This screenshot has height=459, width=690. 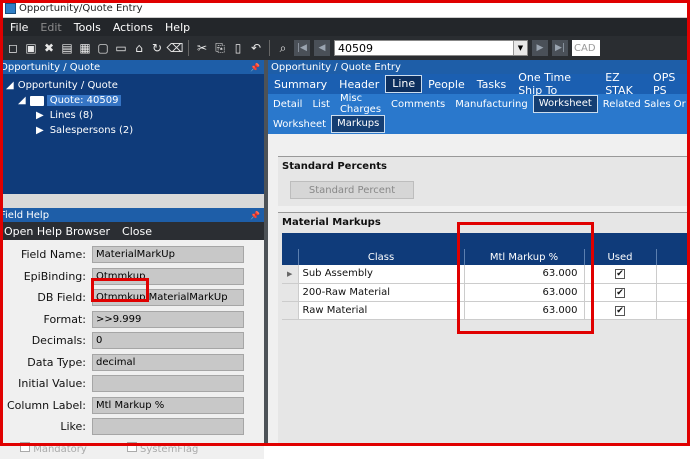 What do you see at coordinates (220, 48) in the screenshot?
I see `copy-icon: ⎘` at bounding box center [220, 48].